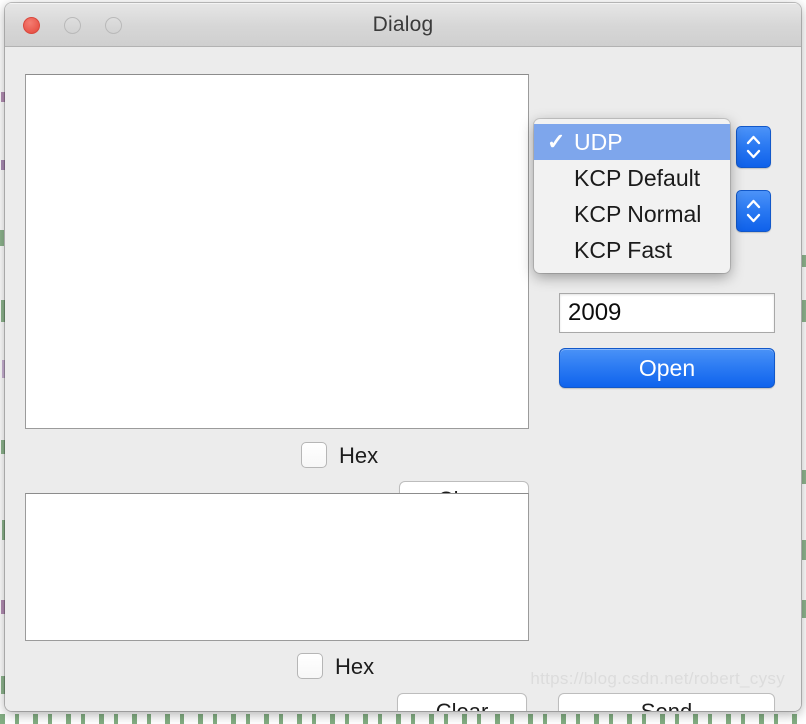 This screenshot has height=724, width=806. Describe the element at coordinates (637, 178) in the screenshot. I see `dropdown-item-label: KCP Default` at that location.